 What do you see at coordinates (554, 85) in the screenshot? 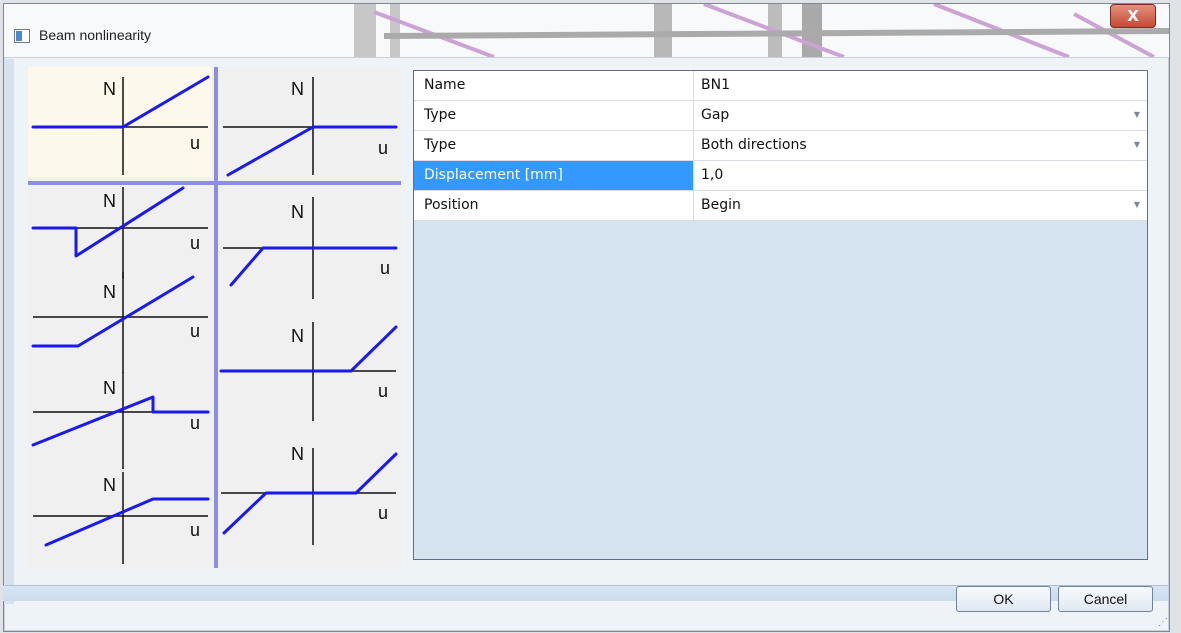
I see `property-label: Name` at bounding box center [554, 85].